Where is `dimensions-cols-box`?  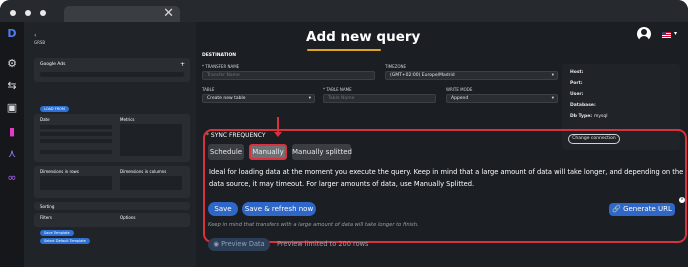 dimensions-cols-box is located at coordinates (151, 183).